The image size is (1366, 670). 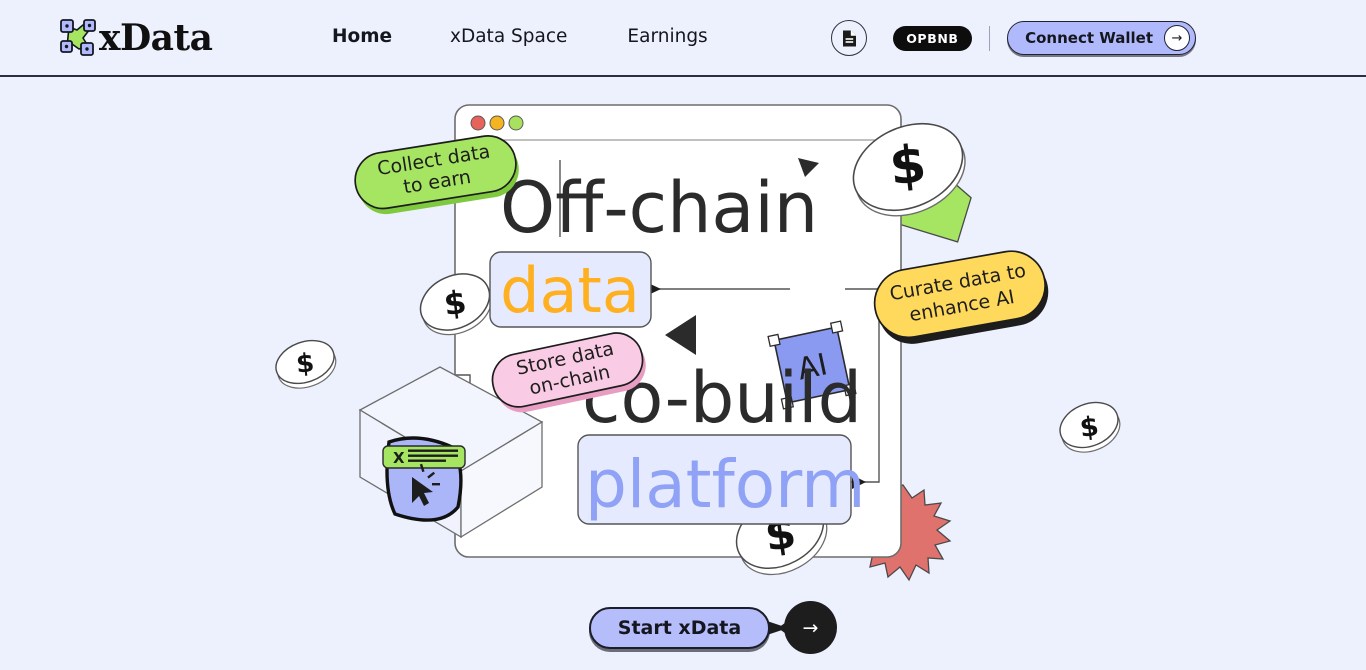 I want to click on logo: xData, so click(x=136, y=38).